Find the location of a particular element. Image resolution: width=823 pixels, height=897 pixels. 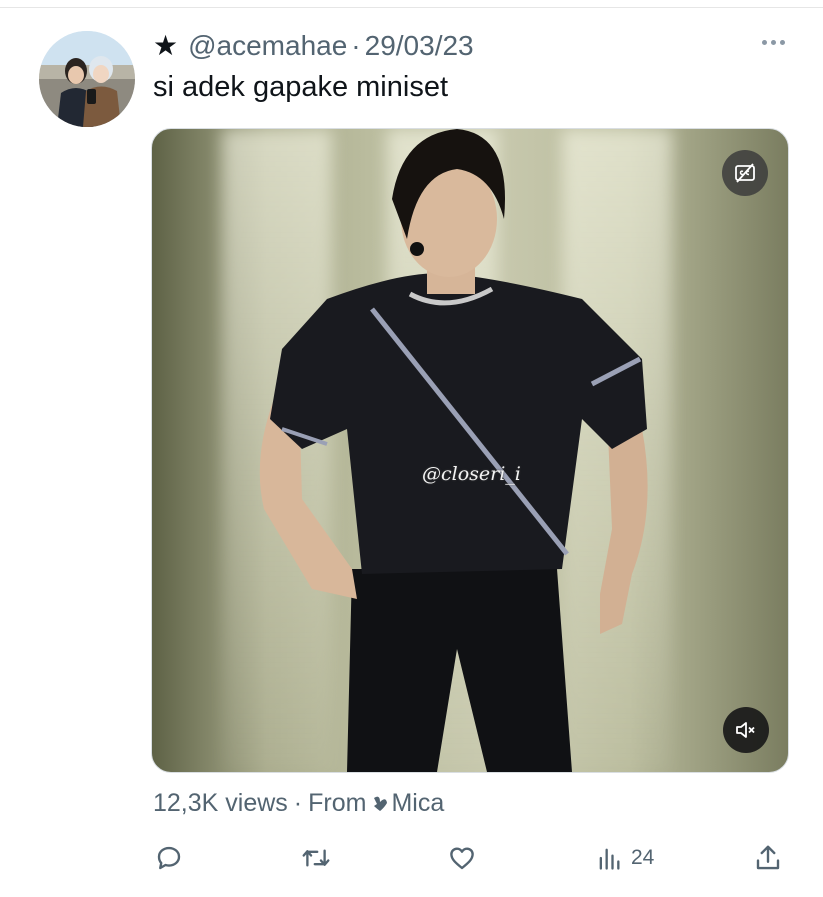

captions-off-icon is located at coordinates (745, 173).